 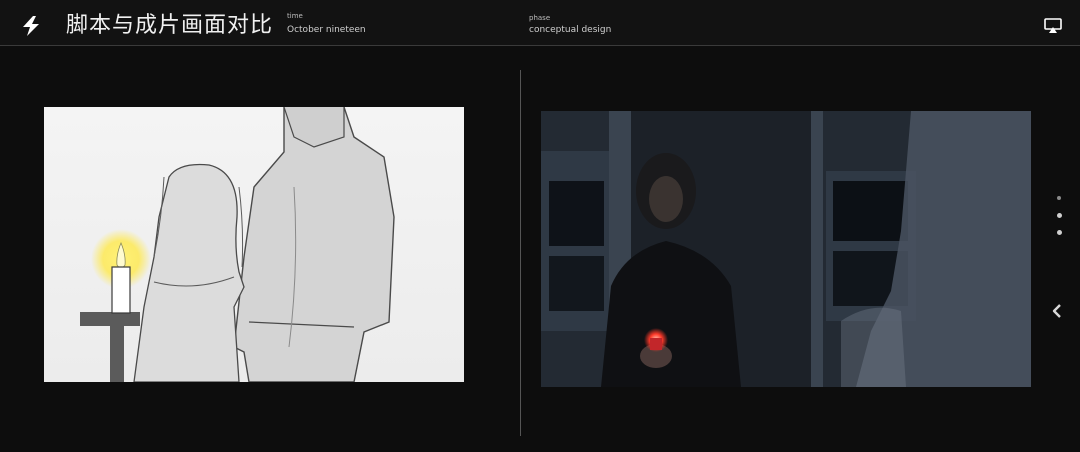 I want to click on time-value: October nineteen, so click(x=326, y=30).